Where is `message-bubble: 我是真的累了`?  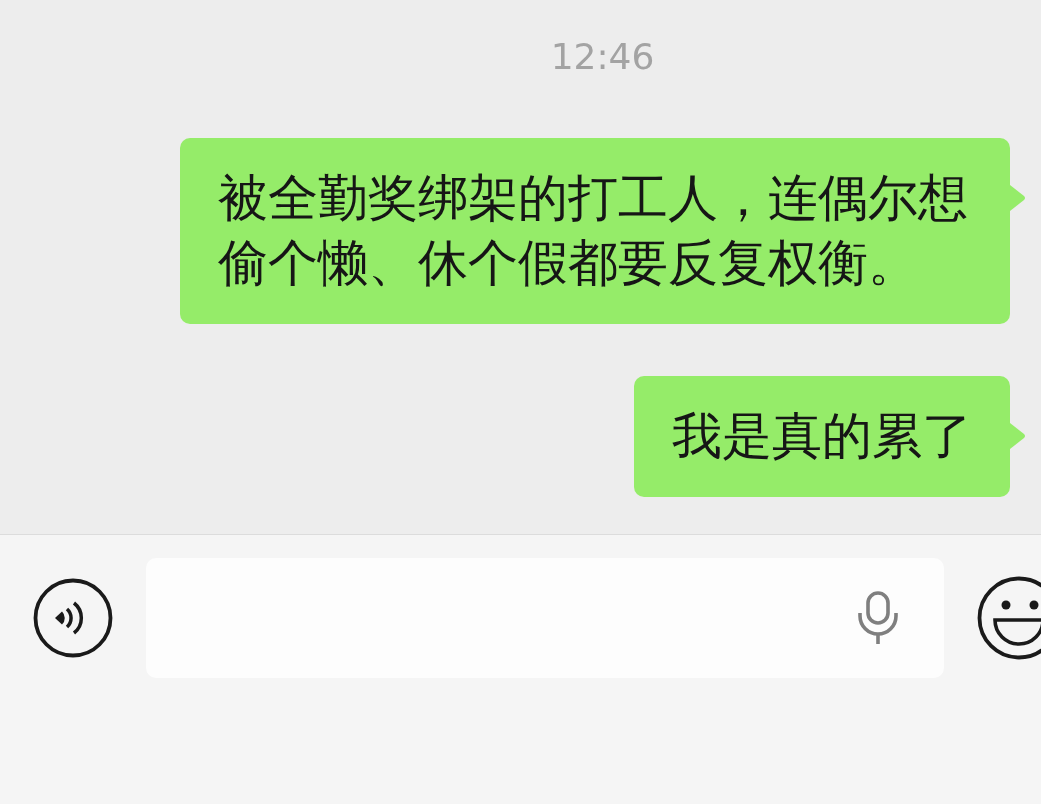
message-bubble: 我是真的累了 is located at coordinates (822, 436).